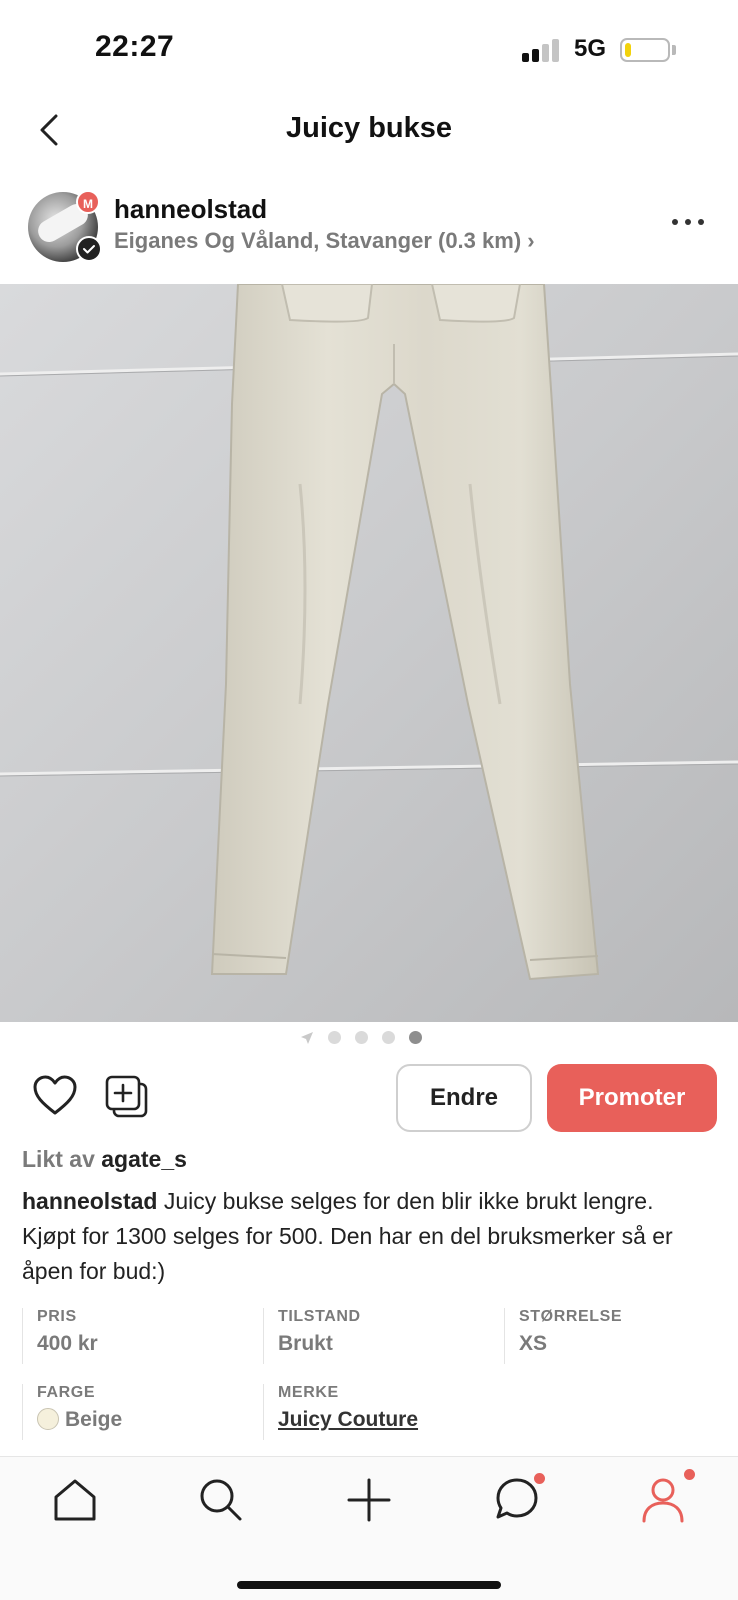  Describe the element at coordinates (324, 241) in the screenshot. I see `seller-location: Eiganes Og Våland, Stavanger (0.3 km) ›` at that location.